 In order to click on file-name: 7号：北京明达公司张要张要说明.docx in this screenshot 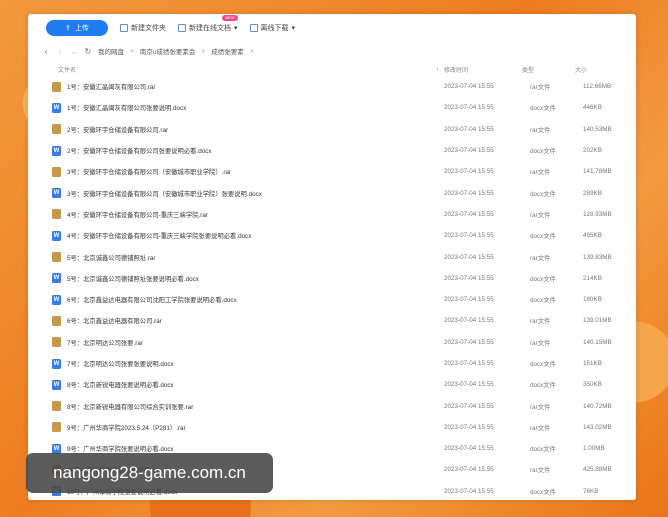, I will do `click(255, 363)`.